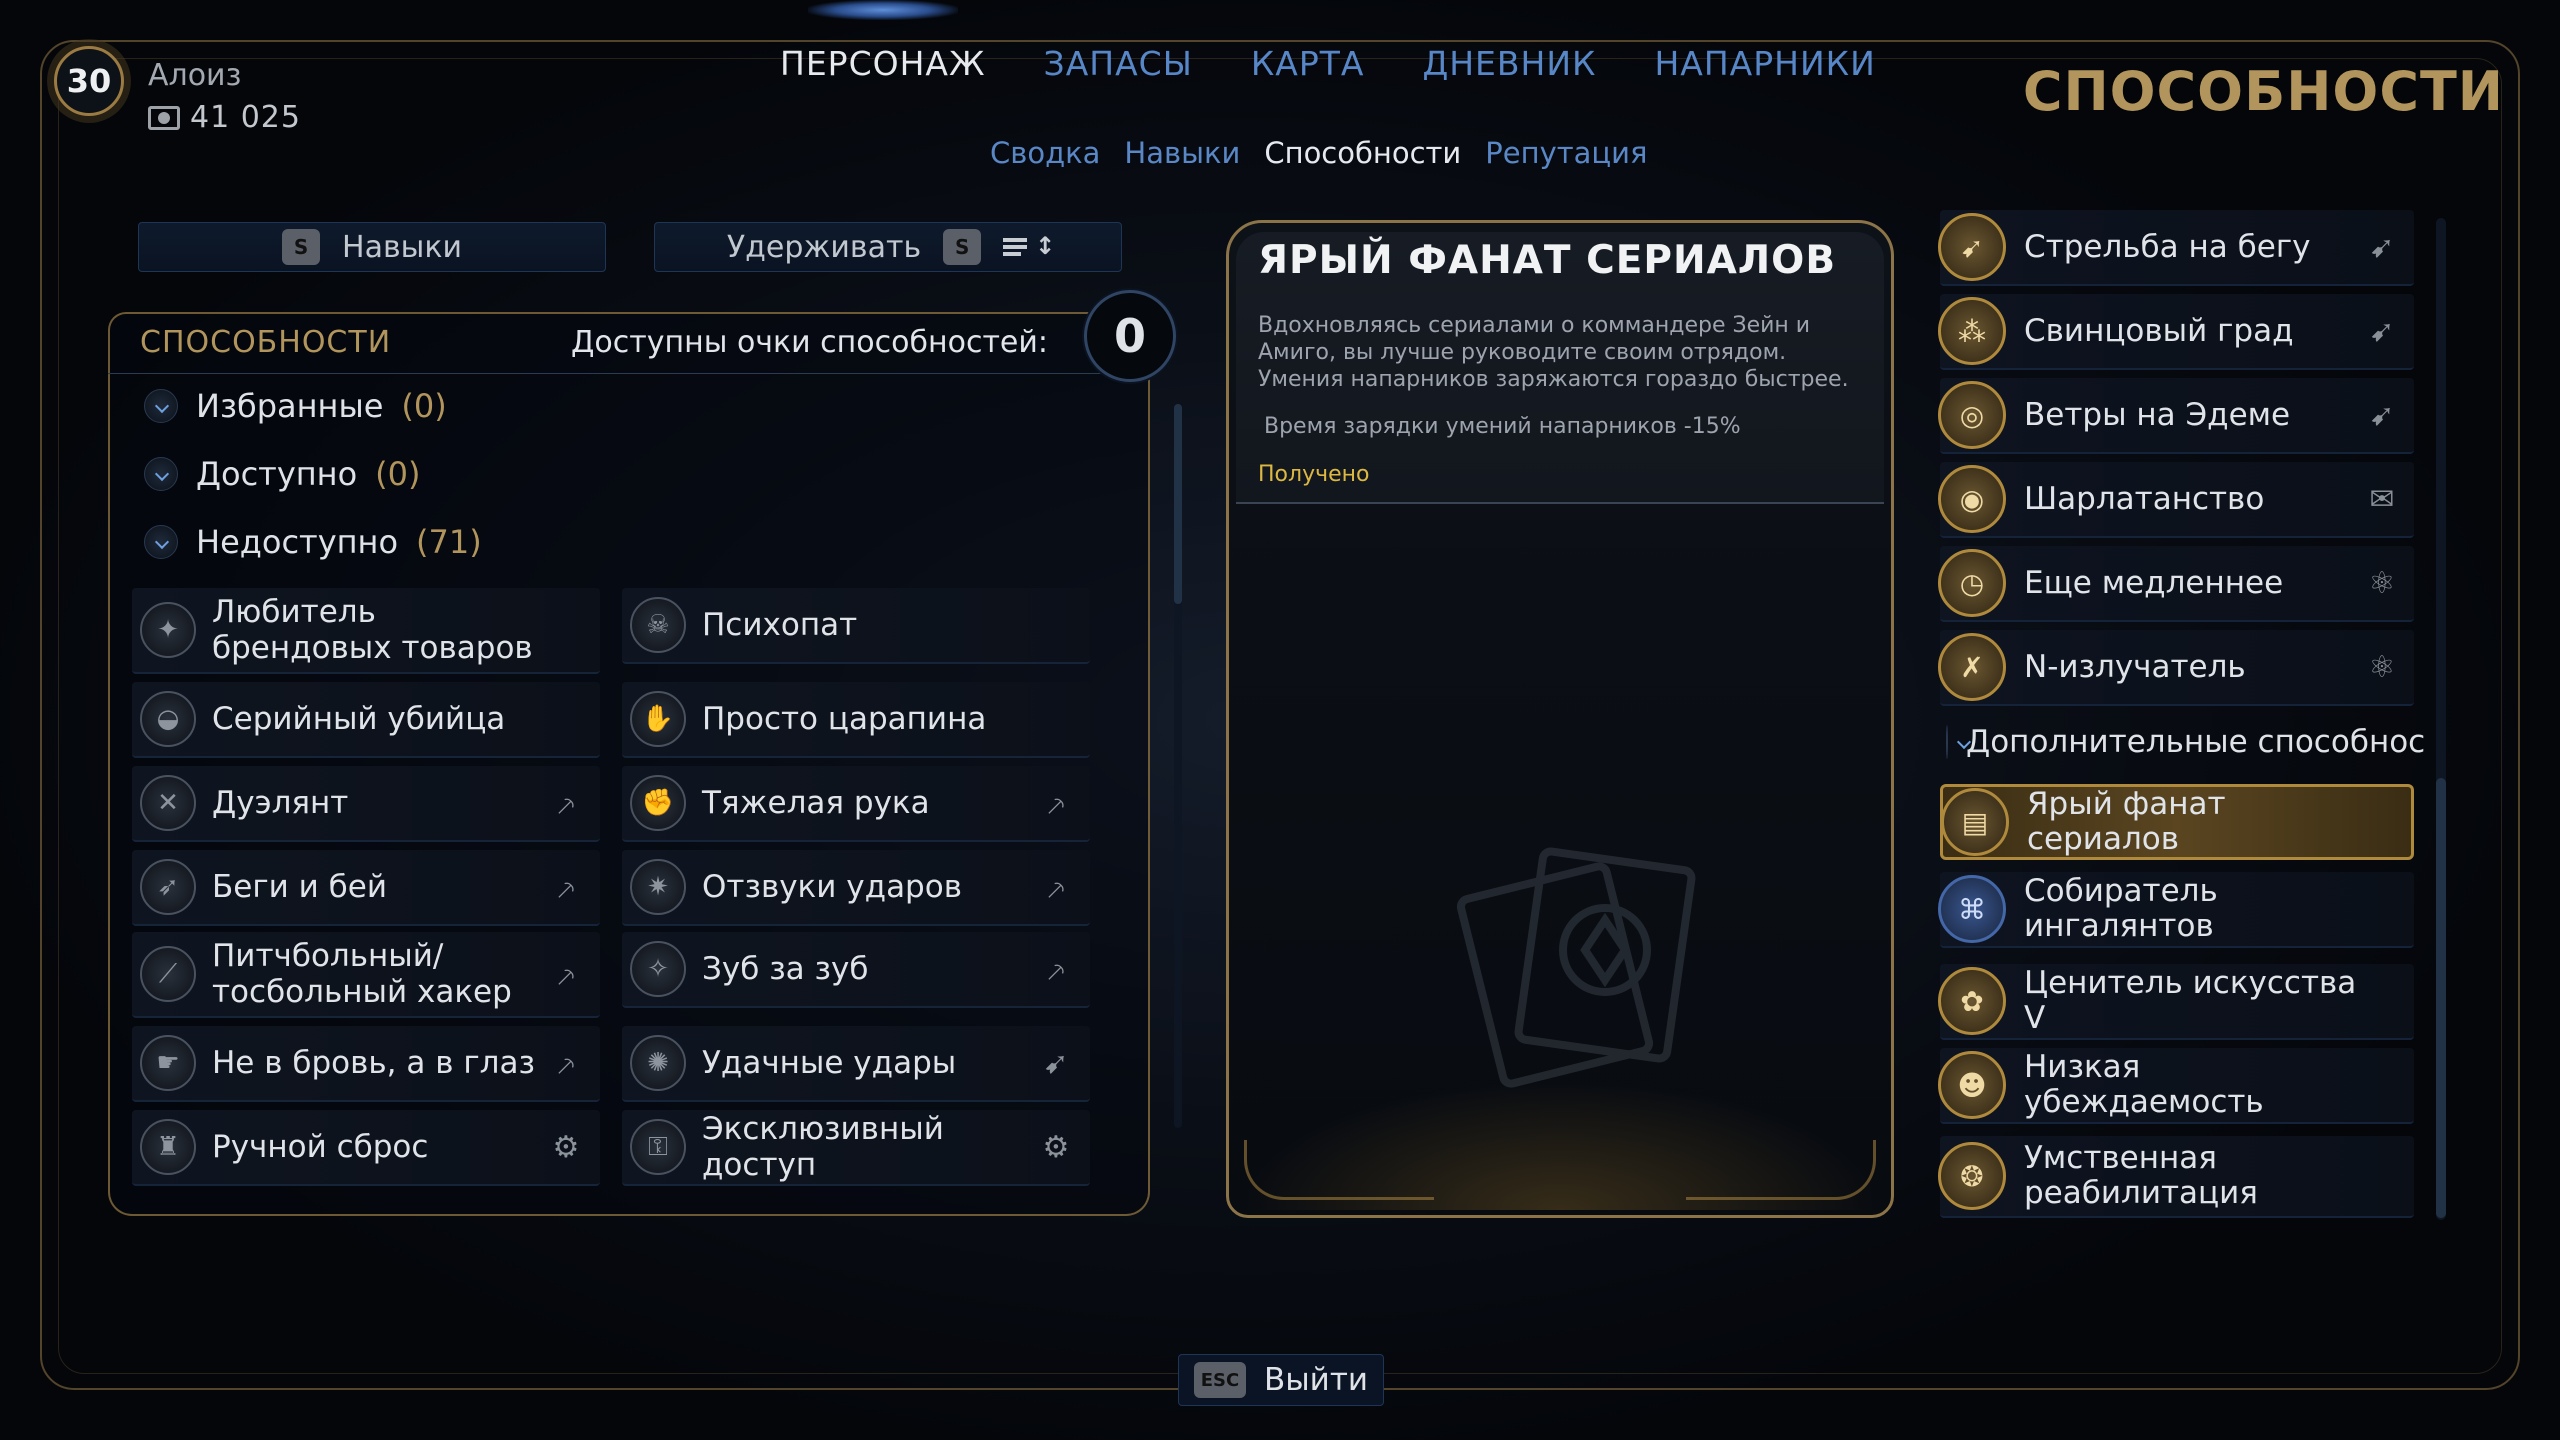 The width and height of the screenshot is (2560, 1440). Describe the element at coordinates (2176, 1177) in the screenshot. I see `owned-ability-item: ❂ Умственная реабилитация` at that location.